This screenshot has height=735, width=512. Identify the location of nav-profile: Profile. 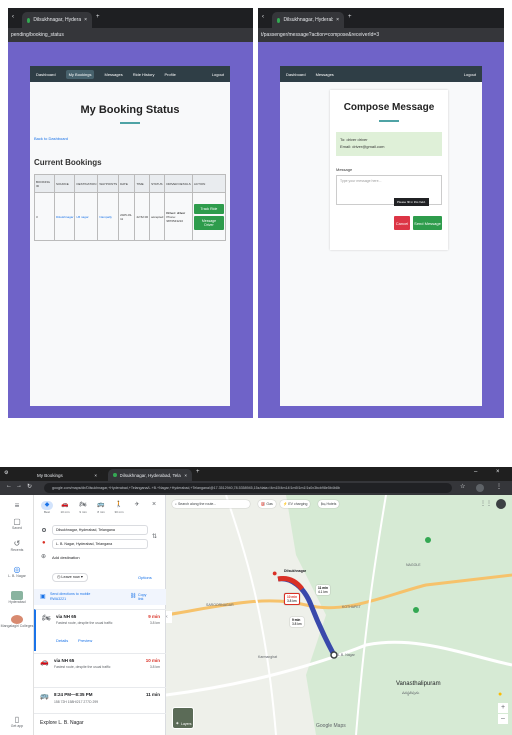
(170, 74).